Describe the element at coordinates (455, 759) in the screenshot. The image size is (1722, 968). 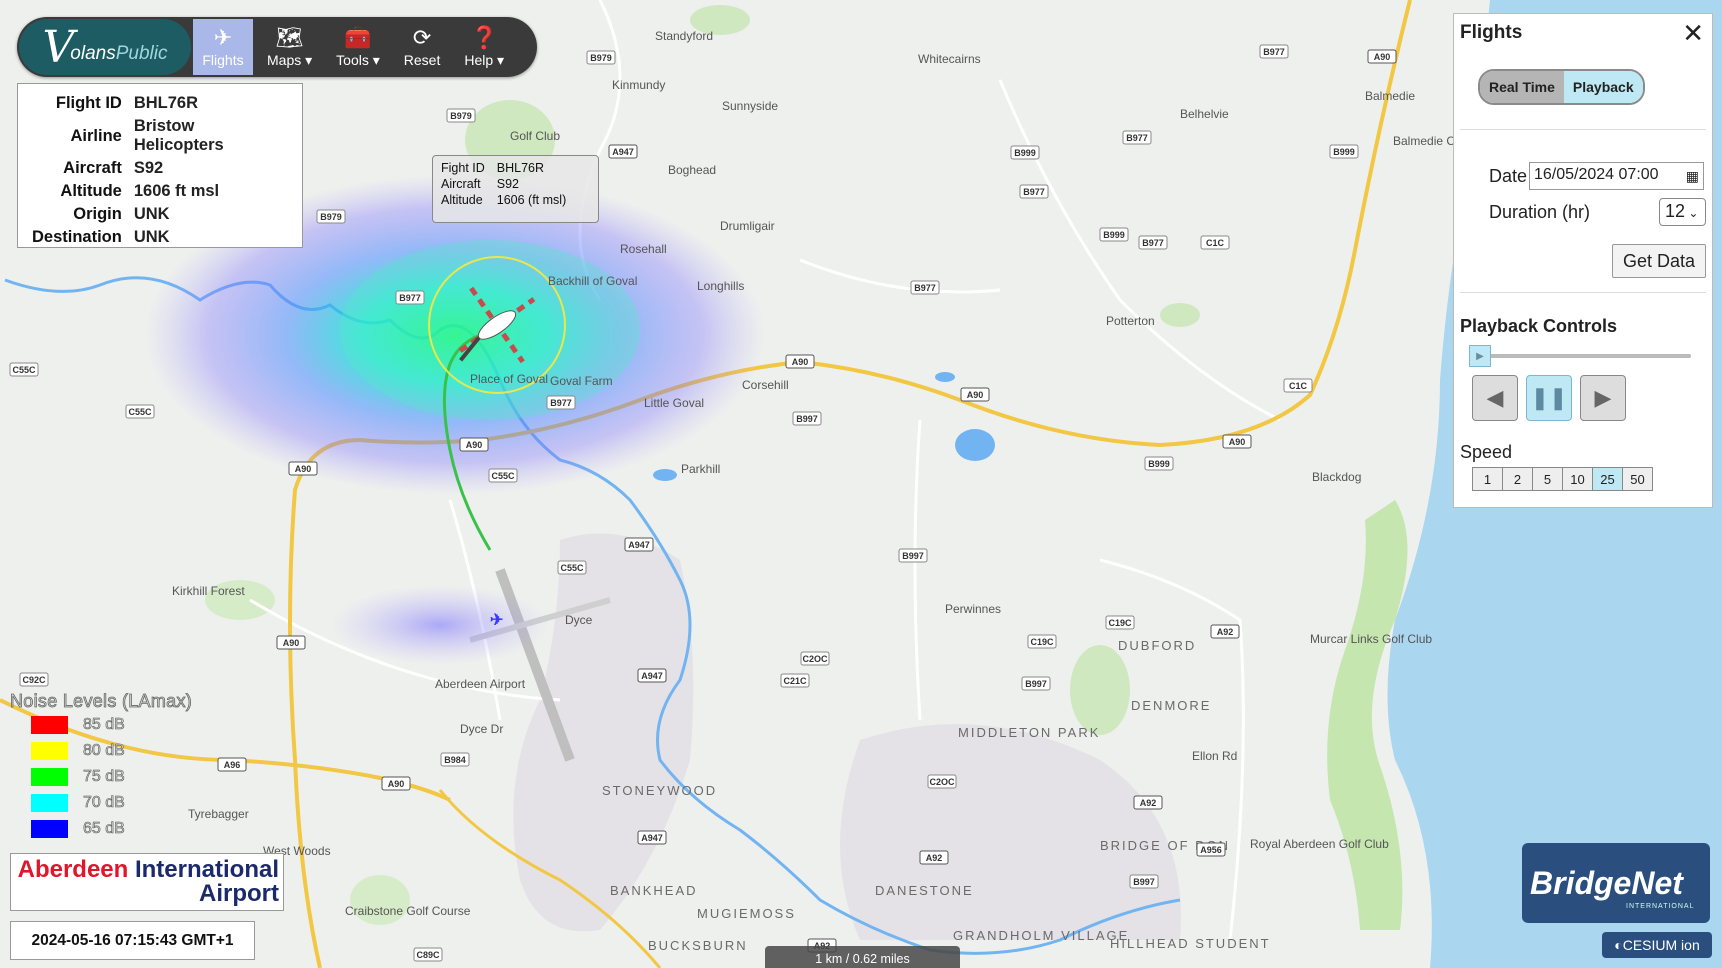
I see `road-badge: B984` at that location.